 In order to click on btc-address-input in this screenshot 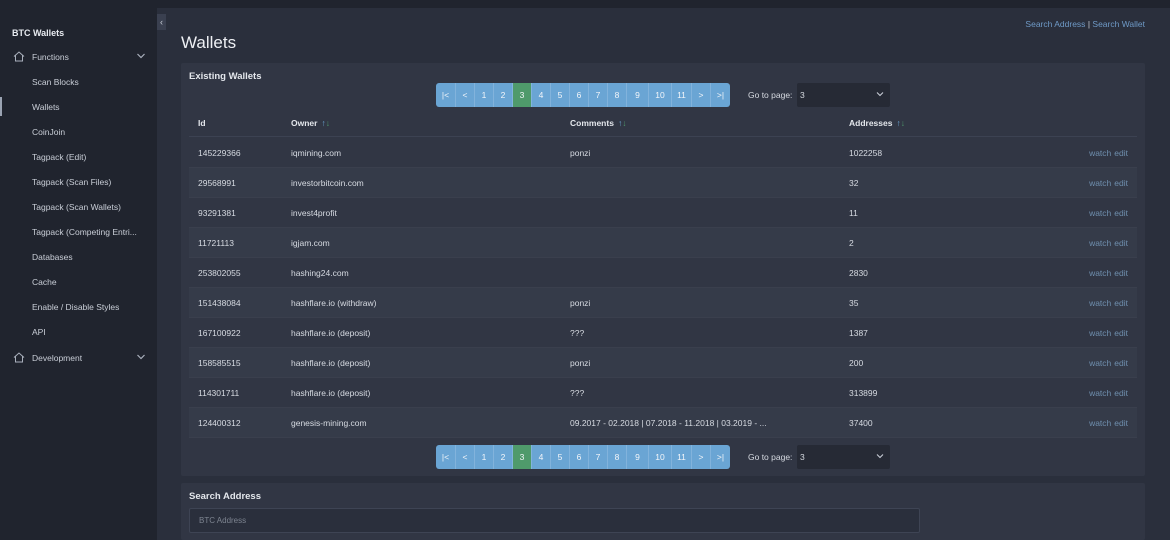, I will do `click(554, 520)`.